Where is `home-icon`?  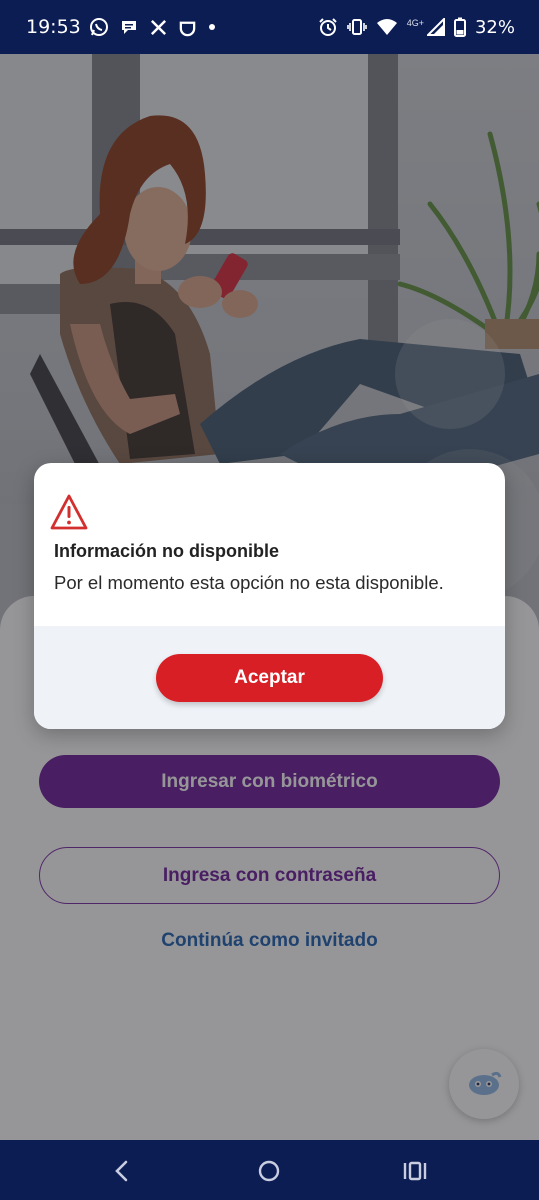
home-icon is located at coordinates (269, 1171).